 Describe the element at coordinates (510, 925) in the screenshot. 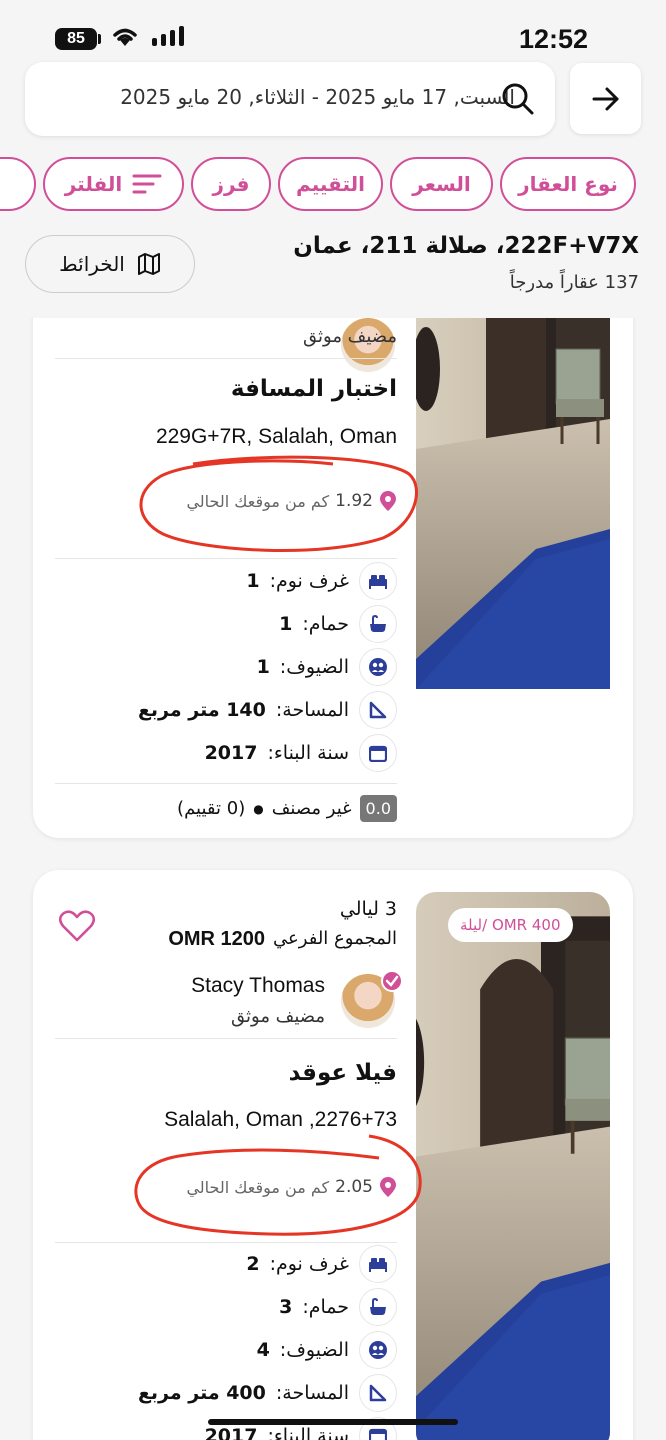

I see `price-per-night-badge: OMR 400 /ليلة` at that location.